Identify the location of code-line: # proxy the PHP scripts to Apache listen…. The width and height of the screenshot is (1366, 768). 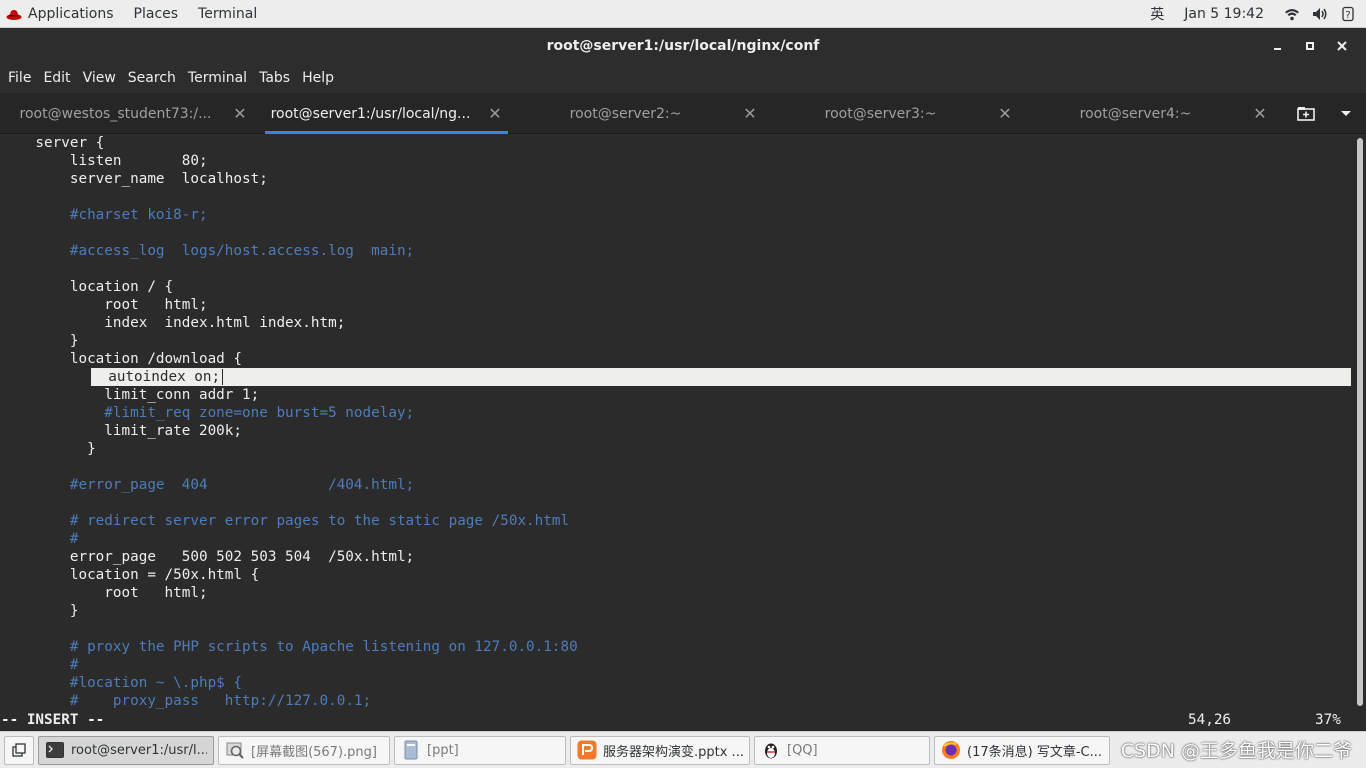
(677, 647).